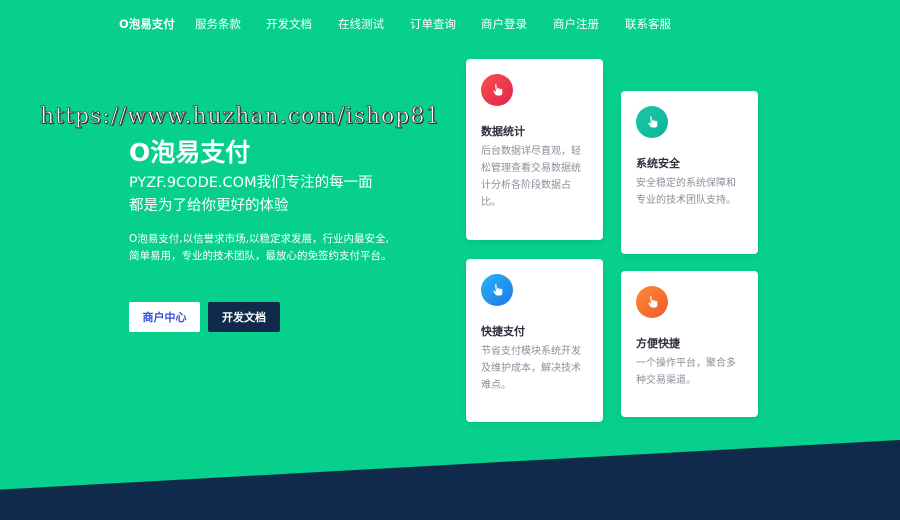 The height and width of the screenshot is (520, 900). What do you see at coordinates (534, 340) in the screenshot?
I see `feature-card-quick-pay: 快捷支付 节省支付模块系统开发及维护成本，解决技术难点。` at bounding box center [534, 340].